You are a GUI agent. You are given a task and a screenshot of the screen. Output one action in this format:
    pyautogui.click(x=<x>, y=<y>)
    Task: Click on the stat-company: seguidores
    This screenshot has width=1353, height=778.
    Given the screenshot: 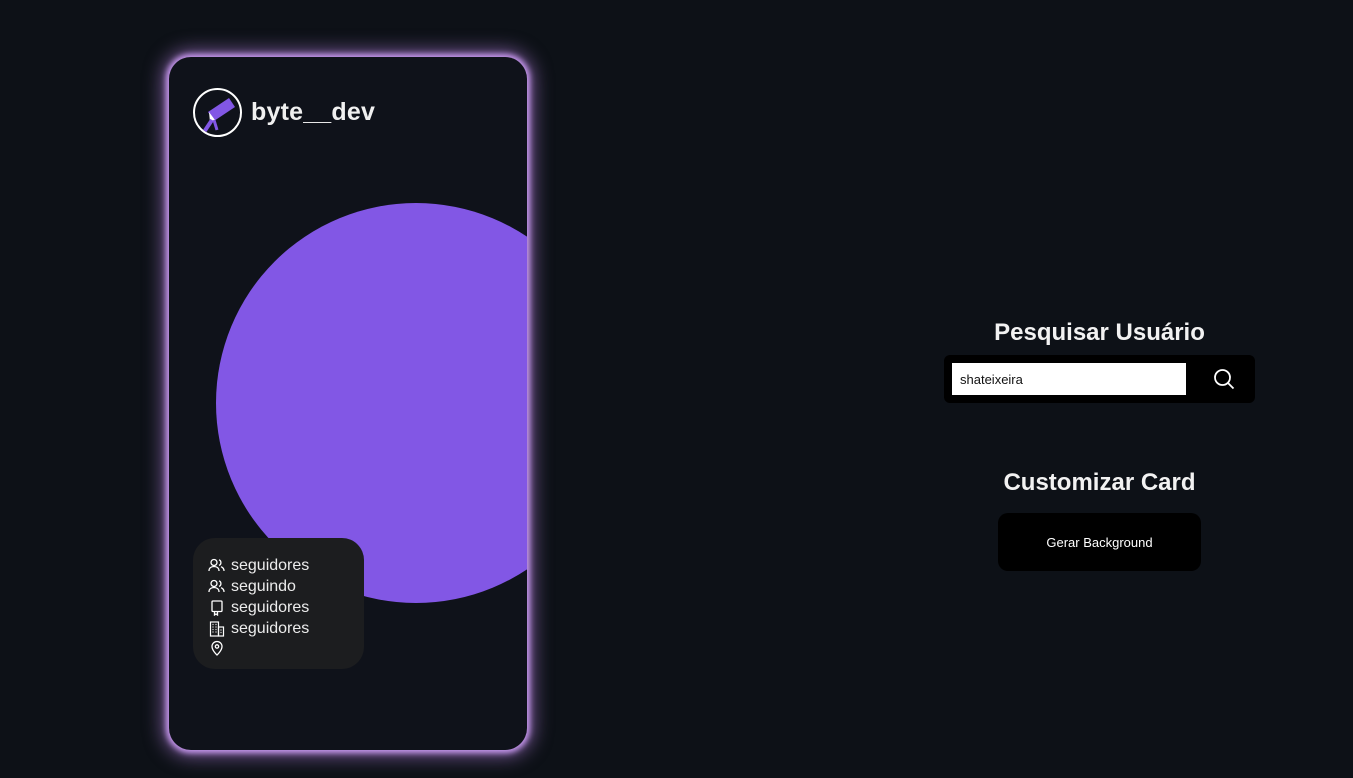 What is the action you would take?
    pyautogui.click(x=258, y=628)
    